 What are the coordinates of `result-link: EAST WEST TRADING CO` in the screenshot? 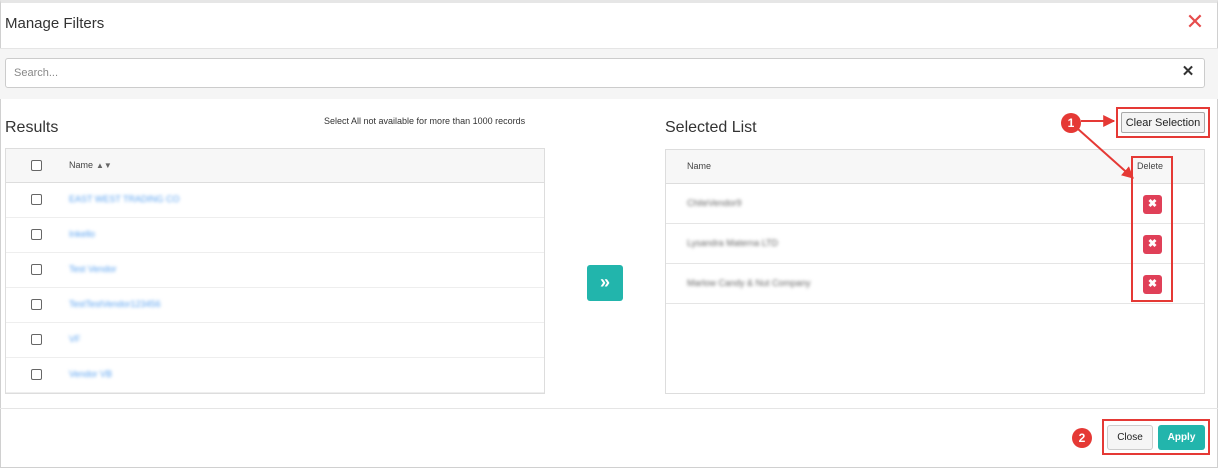 It's located at (124, 199).